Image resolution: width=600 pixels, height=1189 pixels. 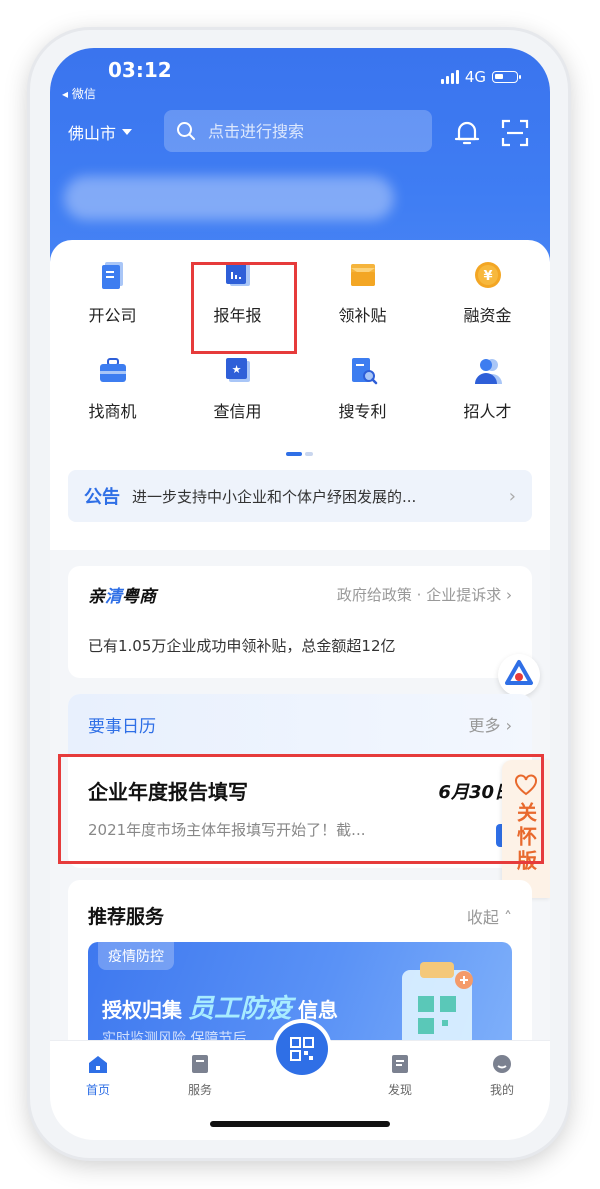 I want to click on service-label: 找商机, so click(x=112, y=411).